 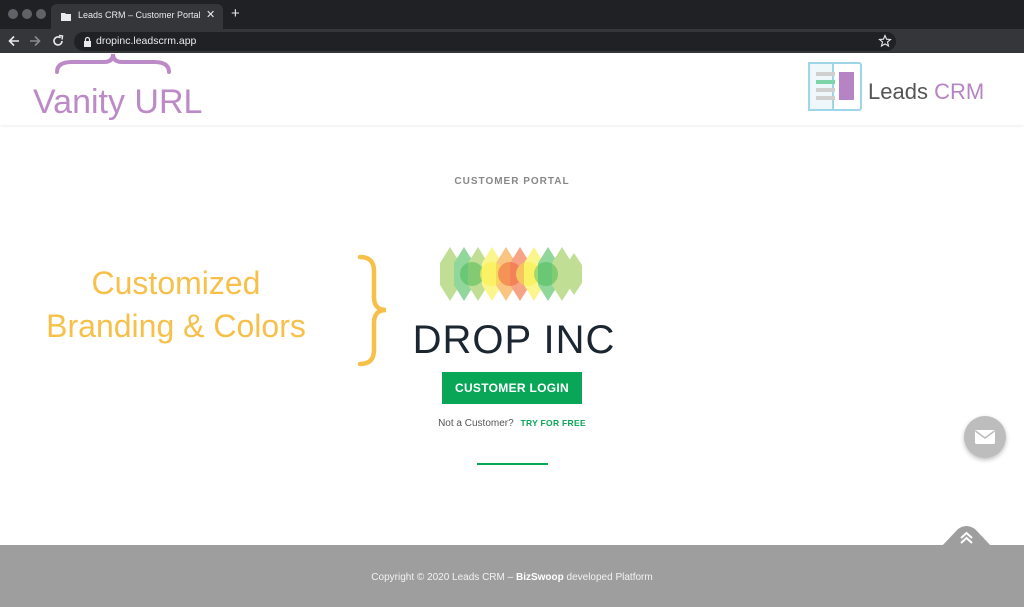 I want to click on try-for-free-link: TRY FOR FREE, so click(x=552, y=423).